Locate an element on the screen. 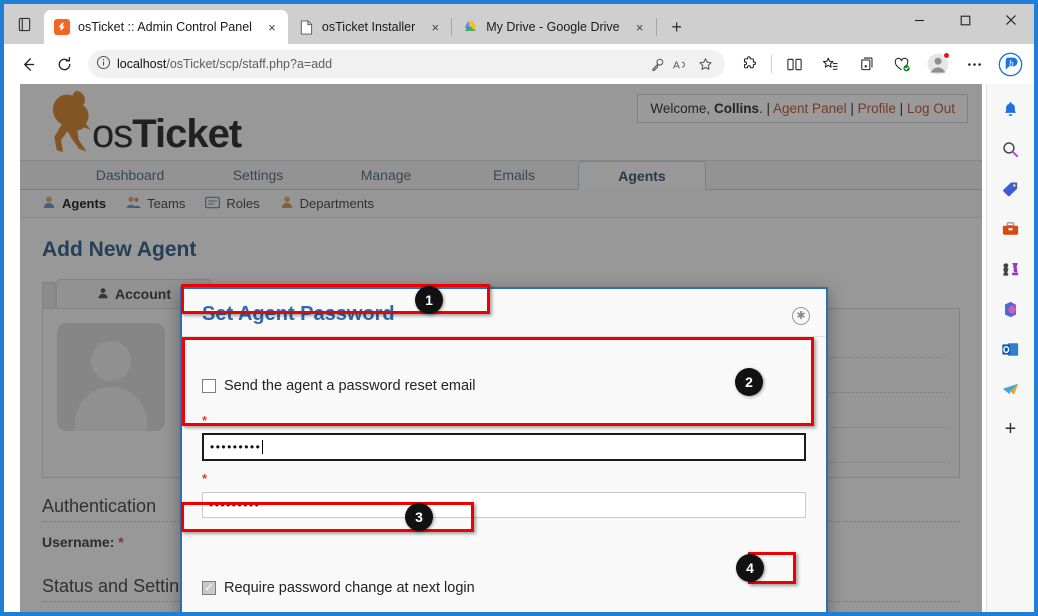 Image resolution: width=1038 pixels, height=616 pixels. address-bar: localhost/osTicket/scp/staff.php?a=add A is located at coordinates (406, 64).